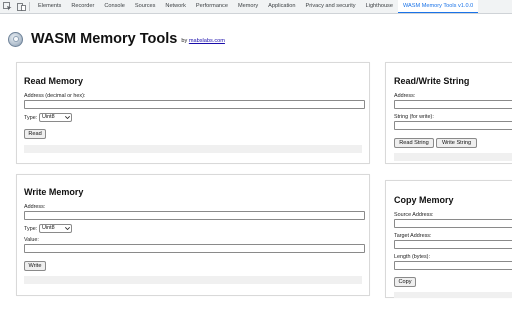 The width and height of the screenshot is (512, 320). I want to click on byline: by mabslabs.com, so click(203, 41).